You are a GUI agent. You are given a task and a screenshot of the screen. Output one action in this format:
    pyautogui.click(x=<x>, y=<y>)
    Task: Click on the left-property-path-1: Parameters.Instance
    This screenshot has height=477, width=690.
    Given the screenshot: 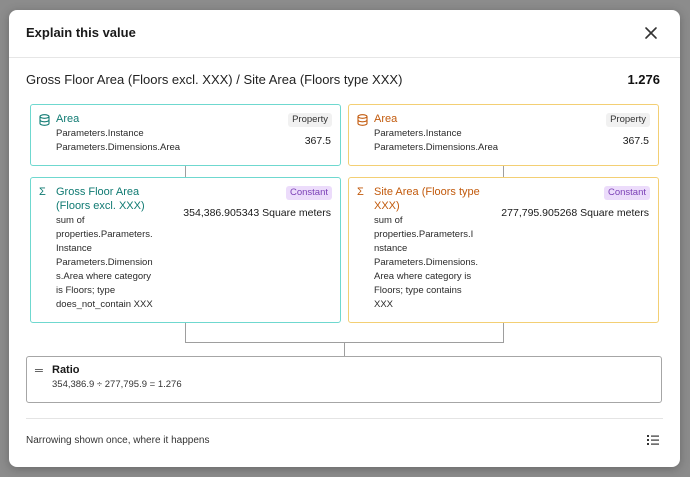 What is the action you would take?
    pyautogui.click(x=100, y=133)
    